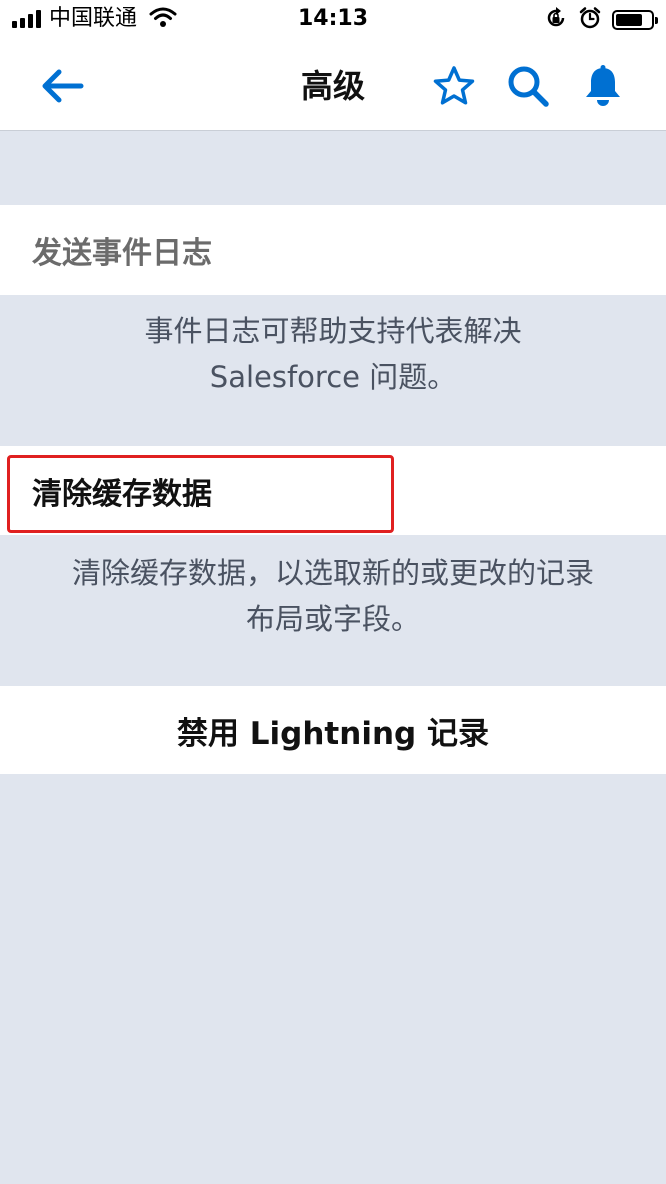 The image size is (666, 1184). I want to click on star-icon, so click(454, 85).